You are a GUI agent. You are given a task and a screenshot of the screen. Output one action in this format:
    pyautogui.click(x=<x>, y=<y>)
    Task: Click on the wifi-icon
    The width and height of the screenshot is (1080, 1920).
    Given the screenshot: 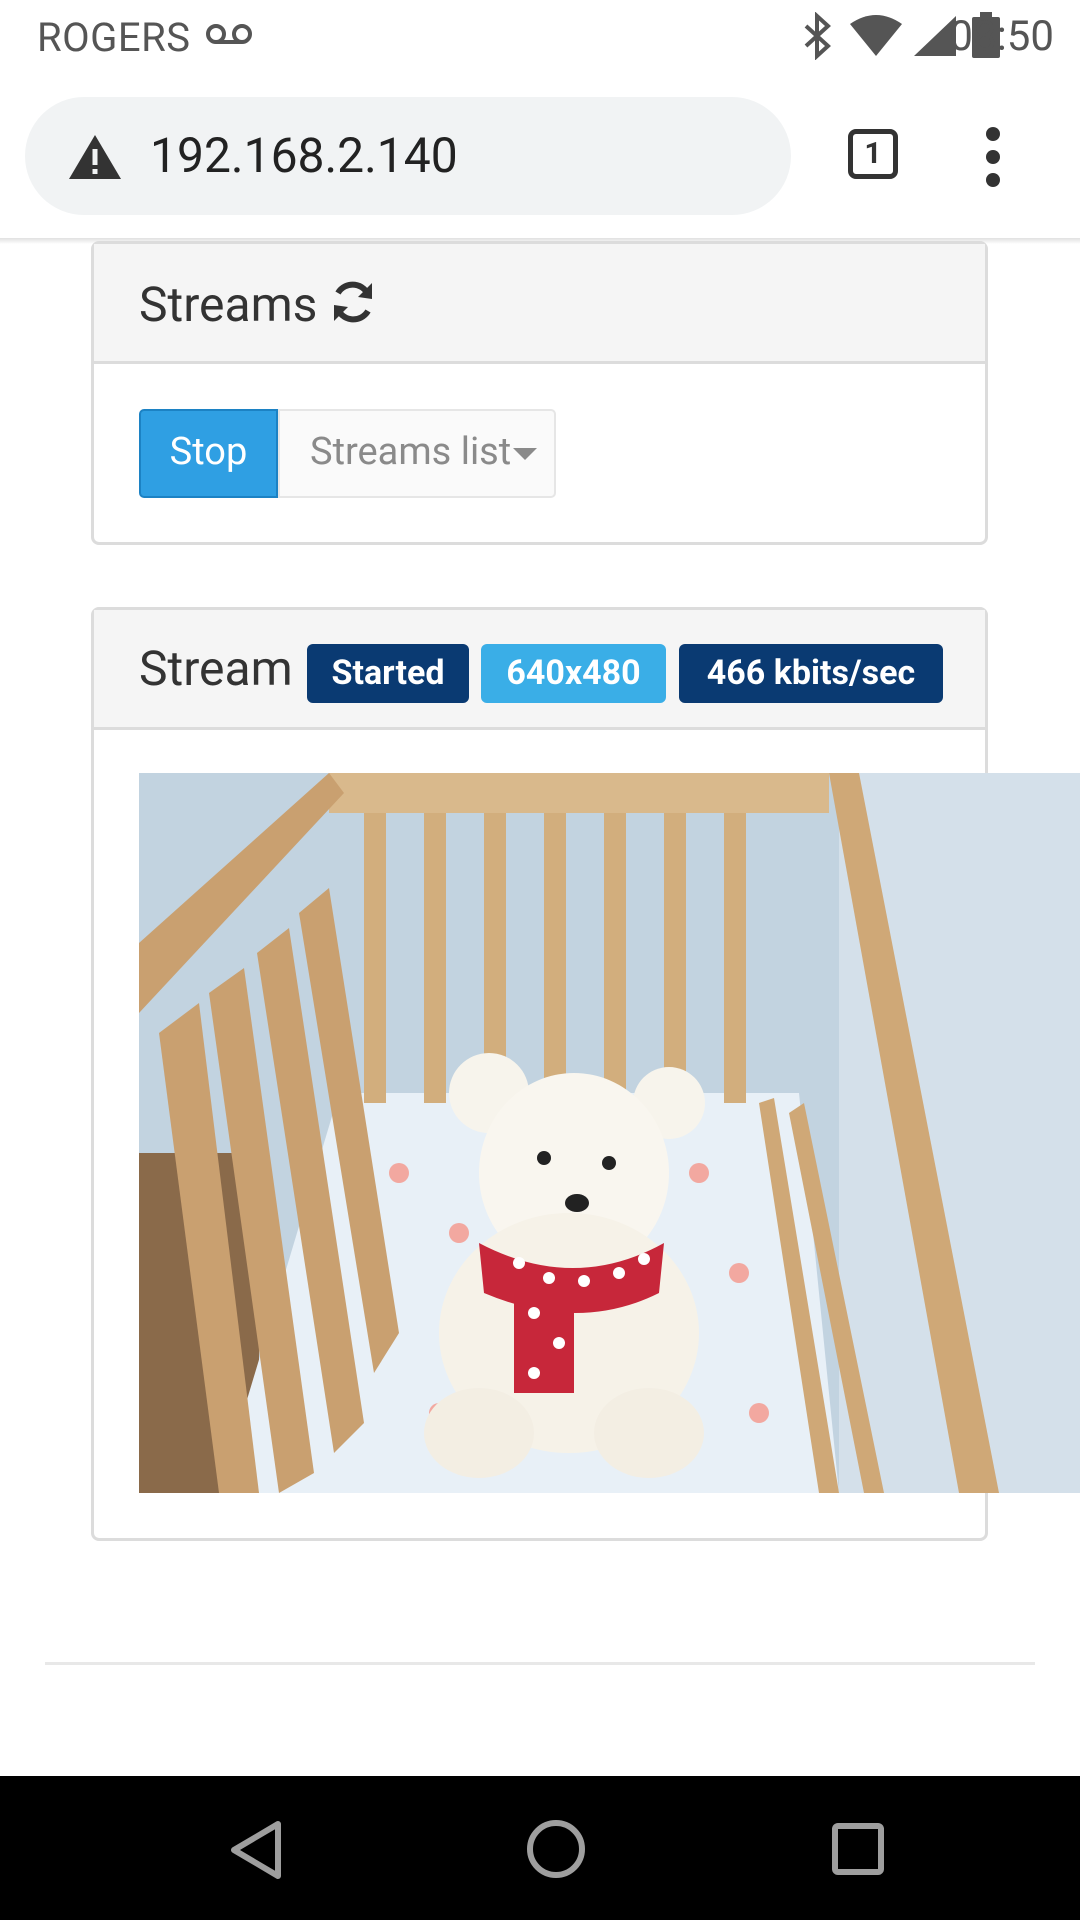 What is the action you would take?
    pyautogui.click(x=876, y=35)
    